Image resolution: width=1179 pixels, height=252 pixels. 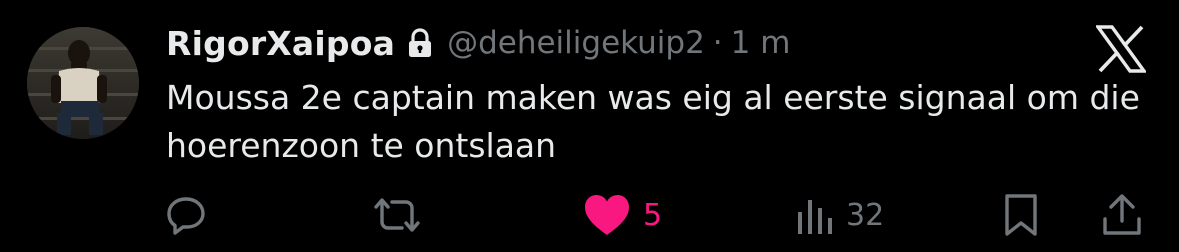 I want to click on like-count: 5, so click(x=653, y=215).